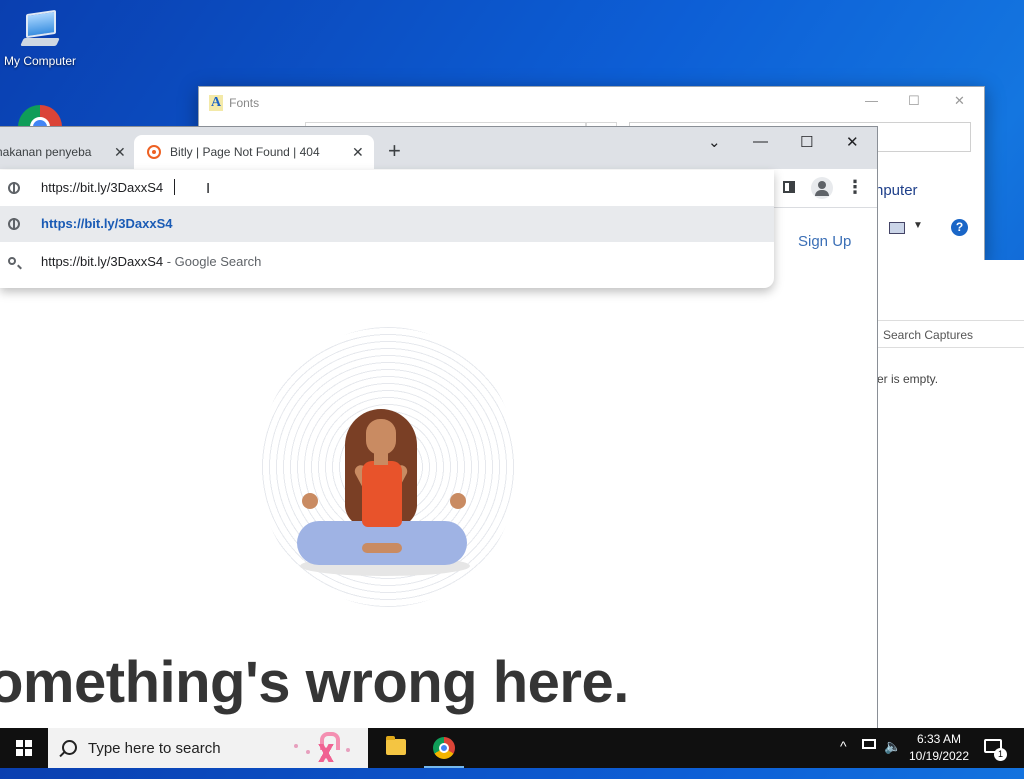 This screenshot has height=779, width=1024. What do you see at coordinates (102, 187) in the screenshot?
I see `omnibox-value: https://bit.ly/3DaxxS4` at bounding box center [102, 187].